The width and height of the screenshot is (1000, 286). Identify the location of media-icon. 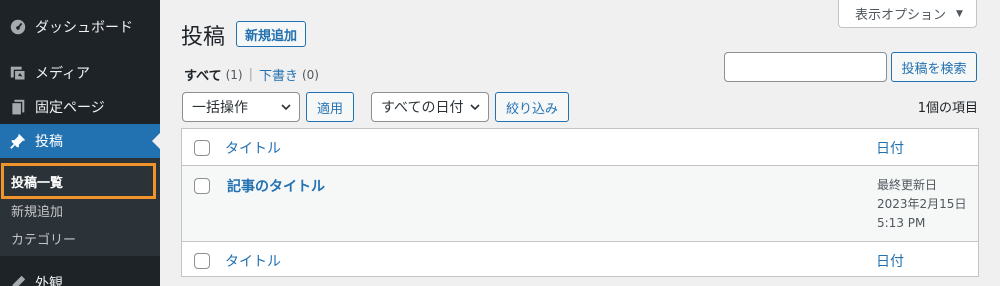
(18, 73).